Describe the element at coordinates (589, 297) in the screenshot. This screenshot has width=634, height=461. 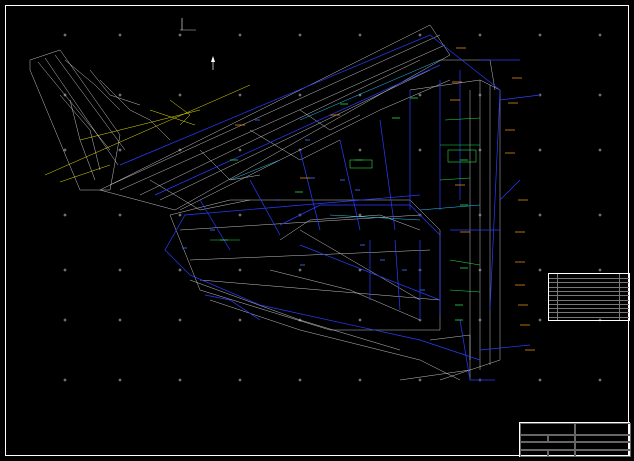
I see `legend-table` at that location.